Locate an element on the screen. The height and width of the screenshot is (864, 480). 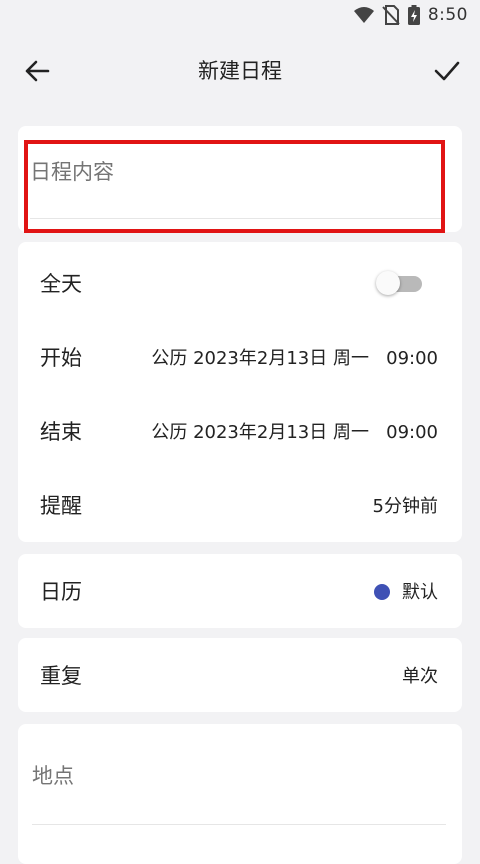
page-title: 新建日程 is located at coordinates (240, 71).